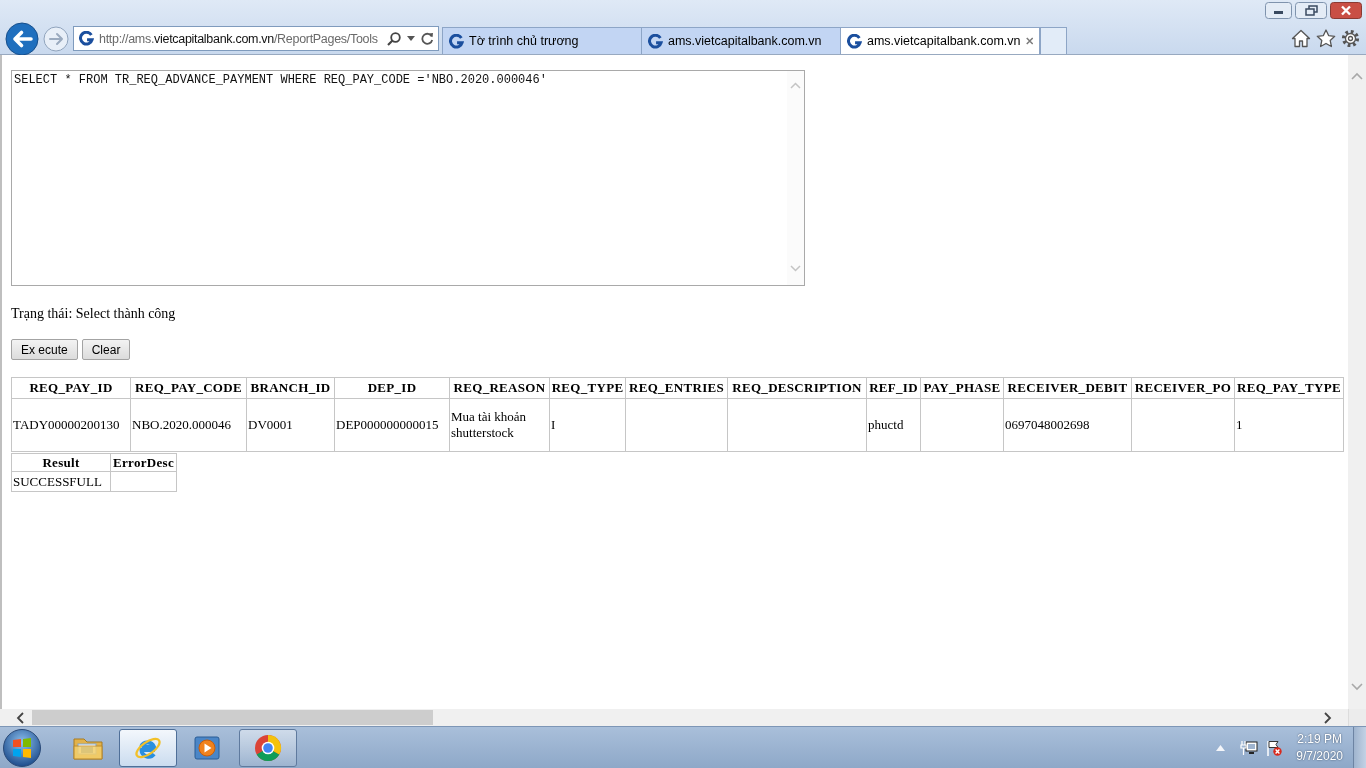 The image size is (1366, 768). I want to click on clear-button: Clear, so click(106, 349).